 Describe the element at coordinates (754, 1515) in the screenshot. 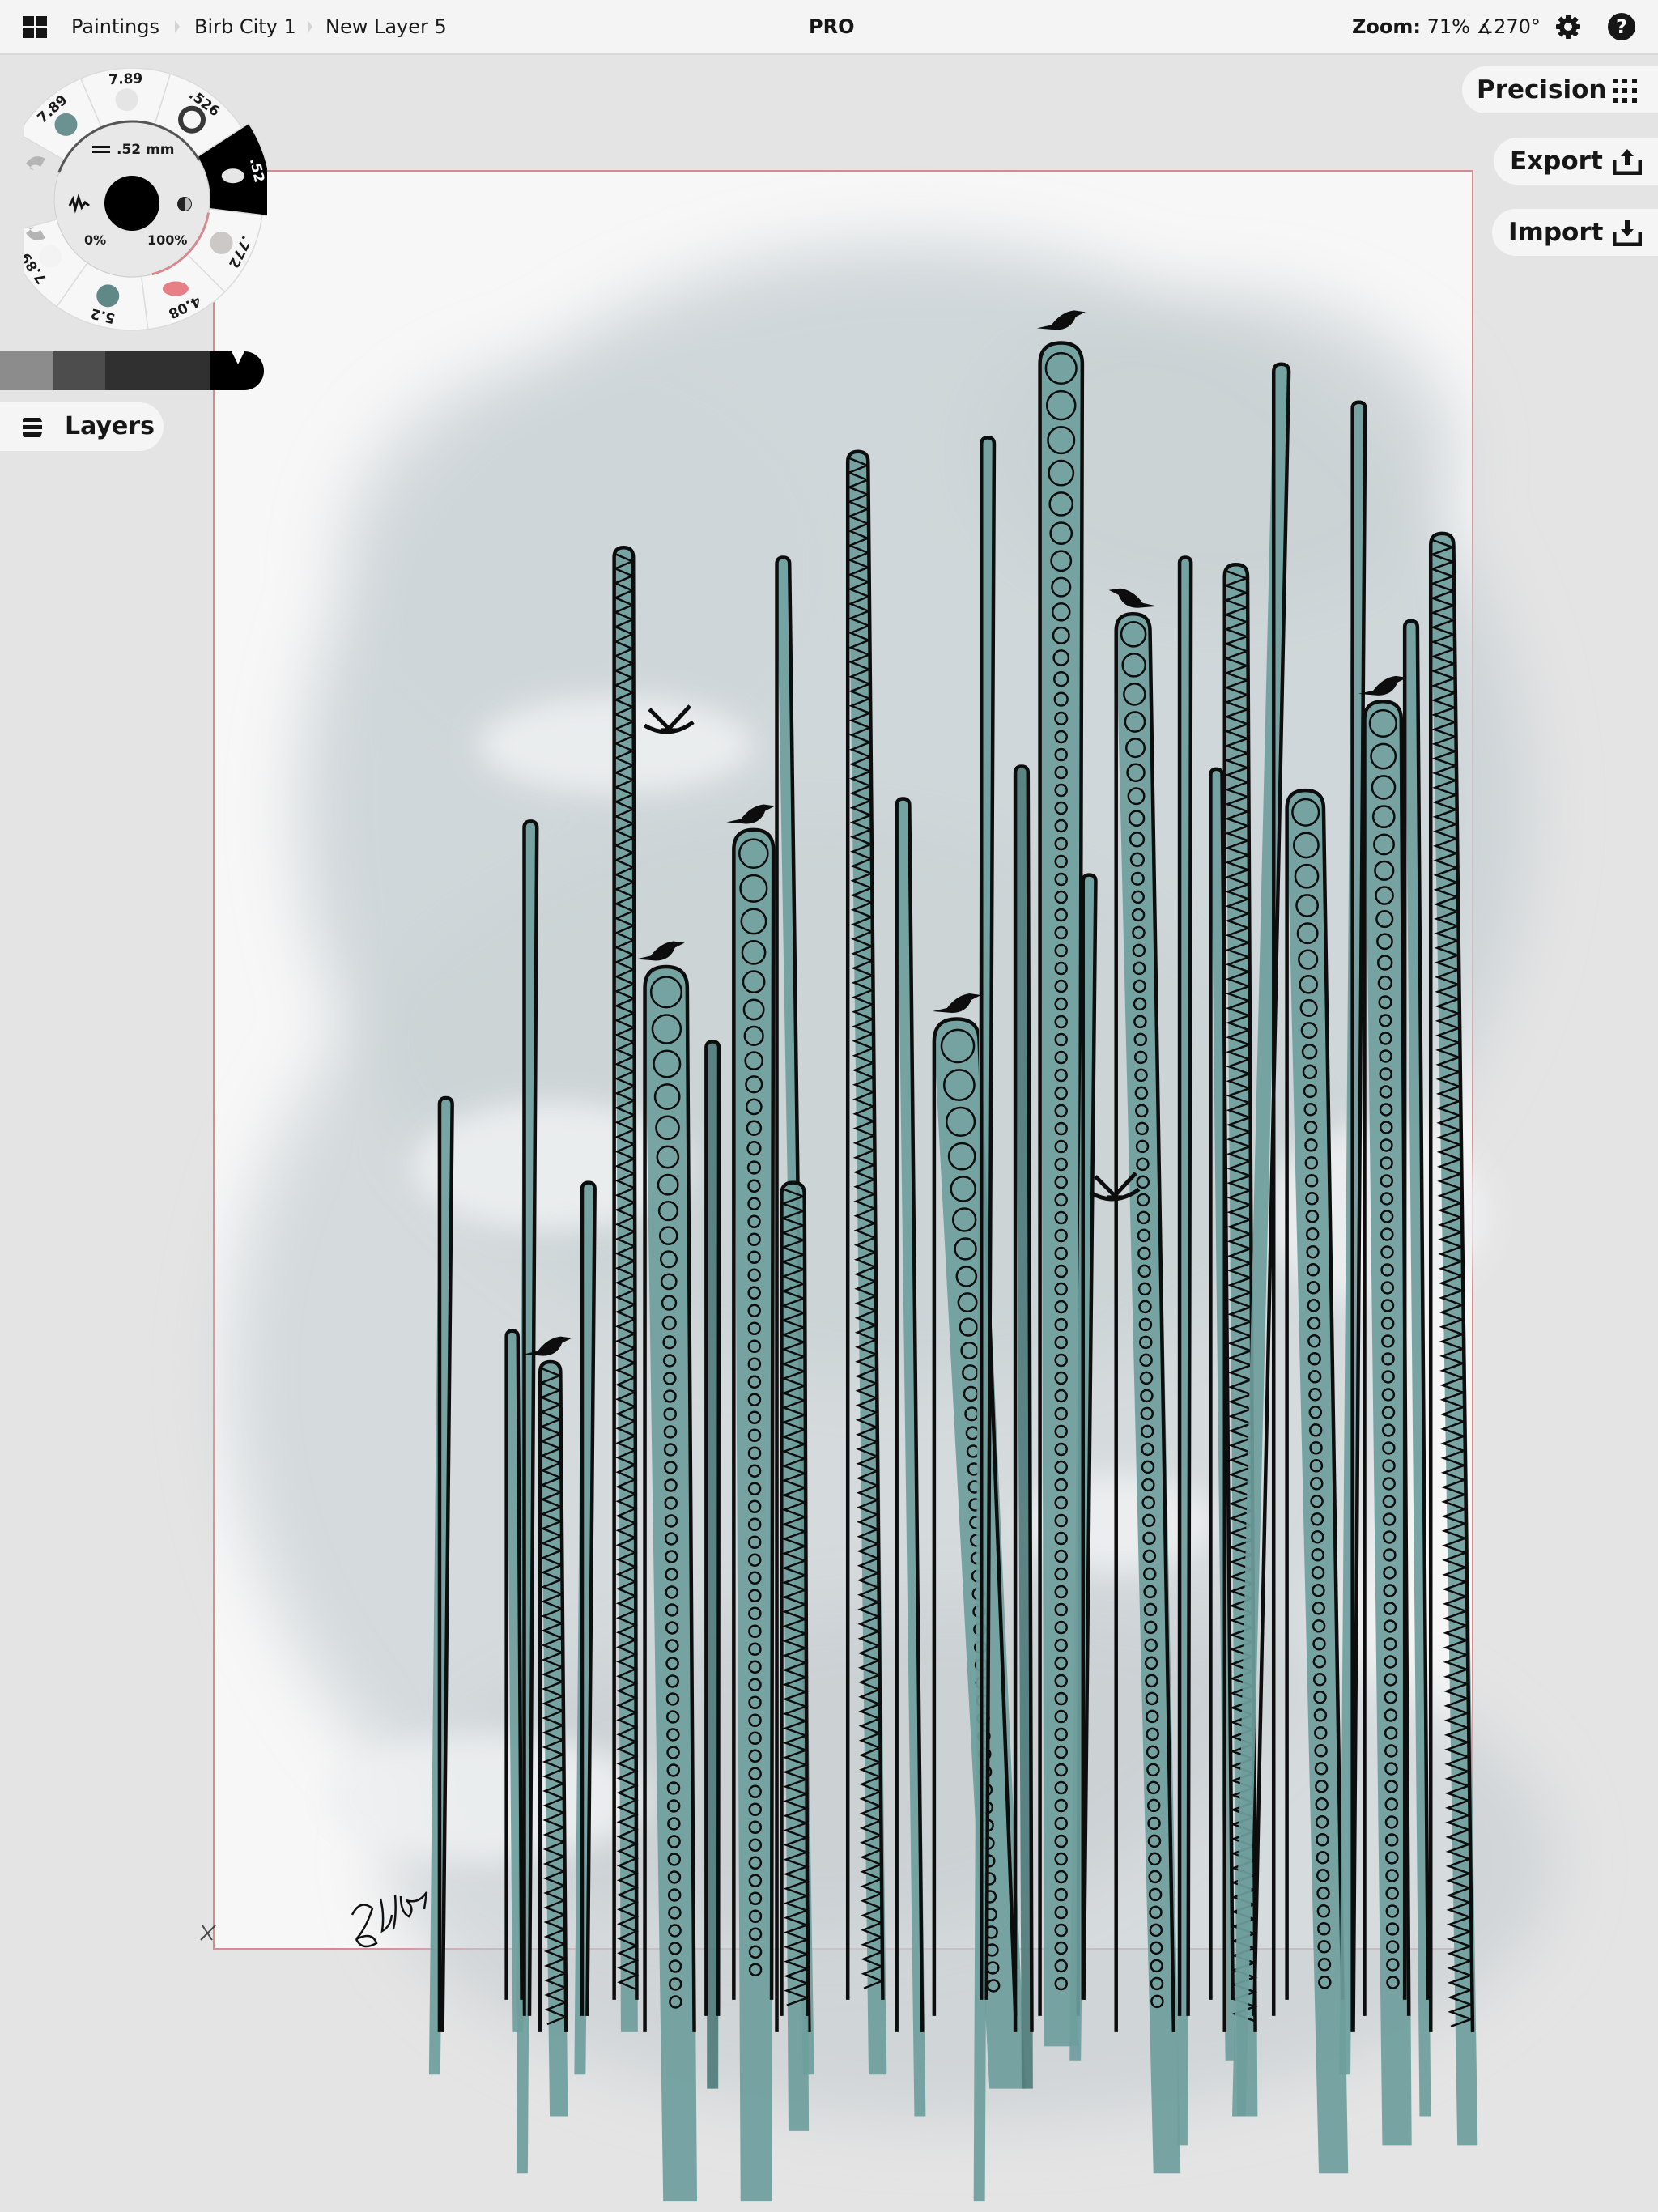

I see `stalk-bulb` at that location.